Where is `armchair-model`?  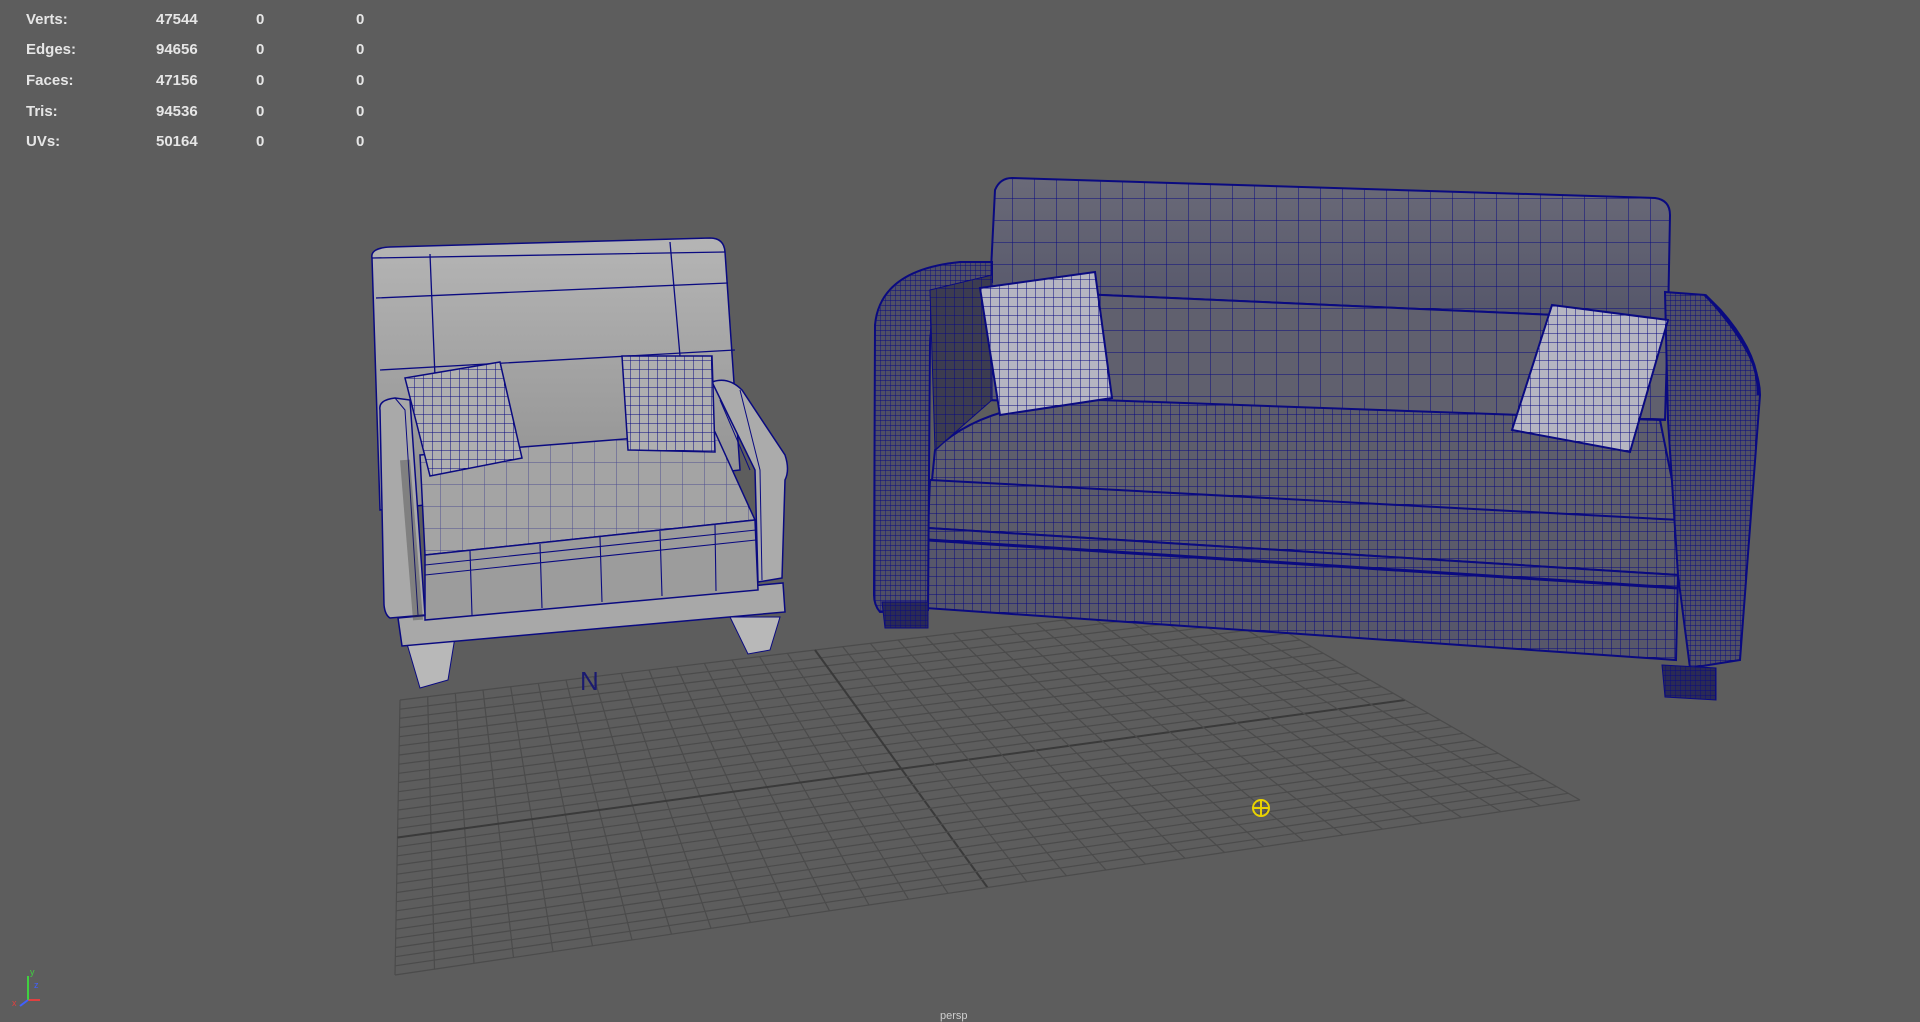
armchair-model is located at coordinates (580, 463).